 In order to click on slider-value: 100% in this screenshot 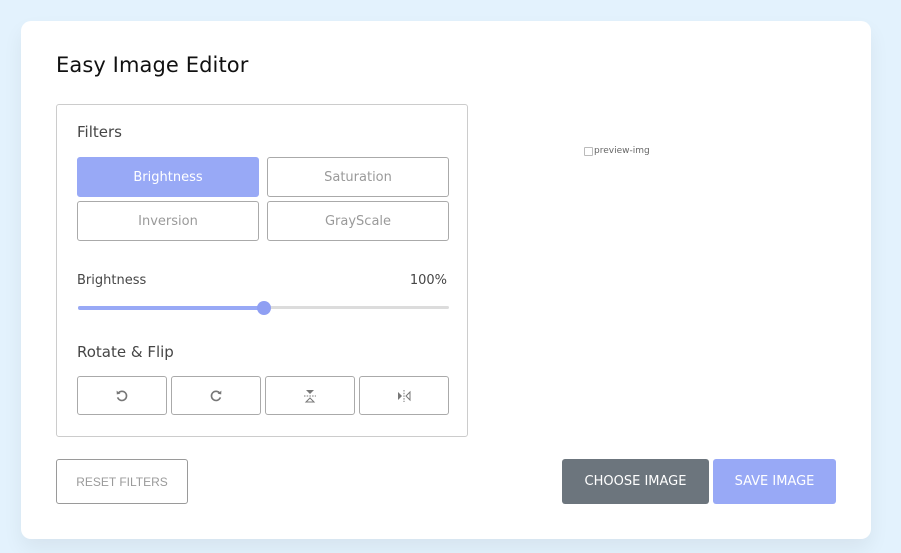, I will do `click(428, 280)`.